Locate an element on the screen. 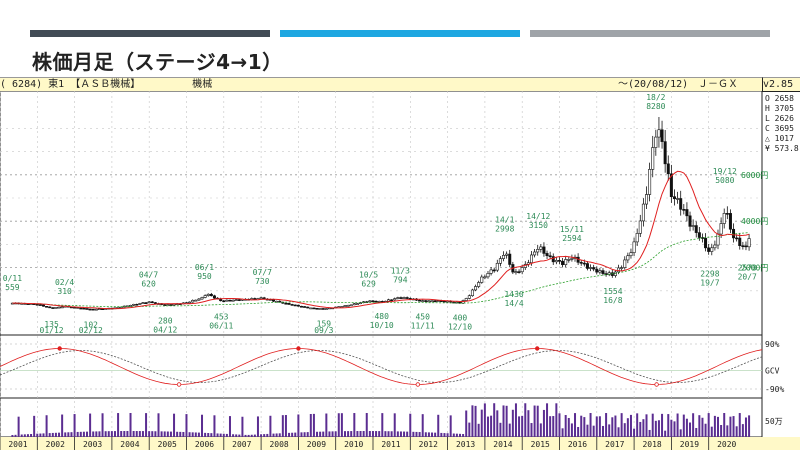 The image size is (800, 450). source-label: Ｊ－ＧＸ is located at coordinates (718, 84).